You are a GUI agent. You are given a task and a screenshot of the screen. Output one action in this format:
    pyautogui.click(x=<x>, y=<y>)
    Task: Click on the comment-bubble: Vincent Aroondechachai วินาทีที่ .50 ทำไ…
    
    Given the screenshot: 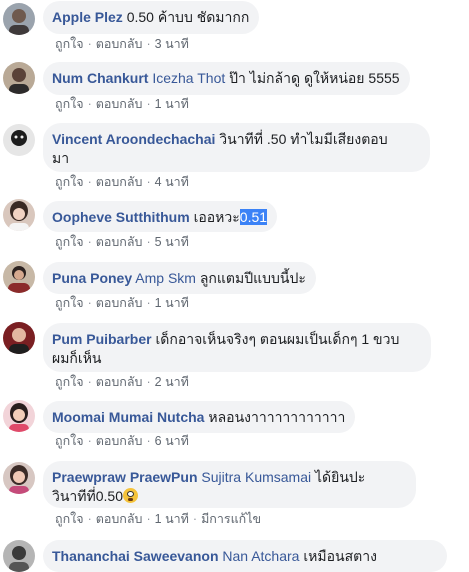 What is the action you would take?
    pyautogui.click(x=236, y=147)
    